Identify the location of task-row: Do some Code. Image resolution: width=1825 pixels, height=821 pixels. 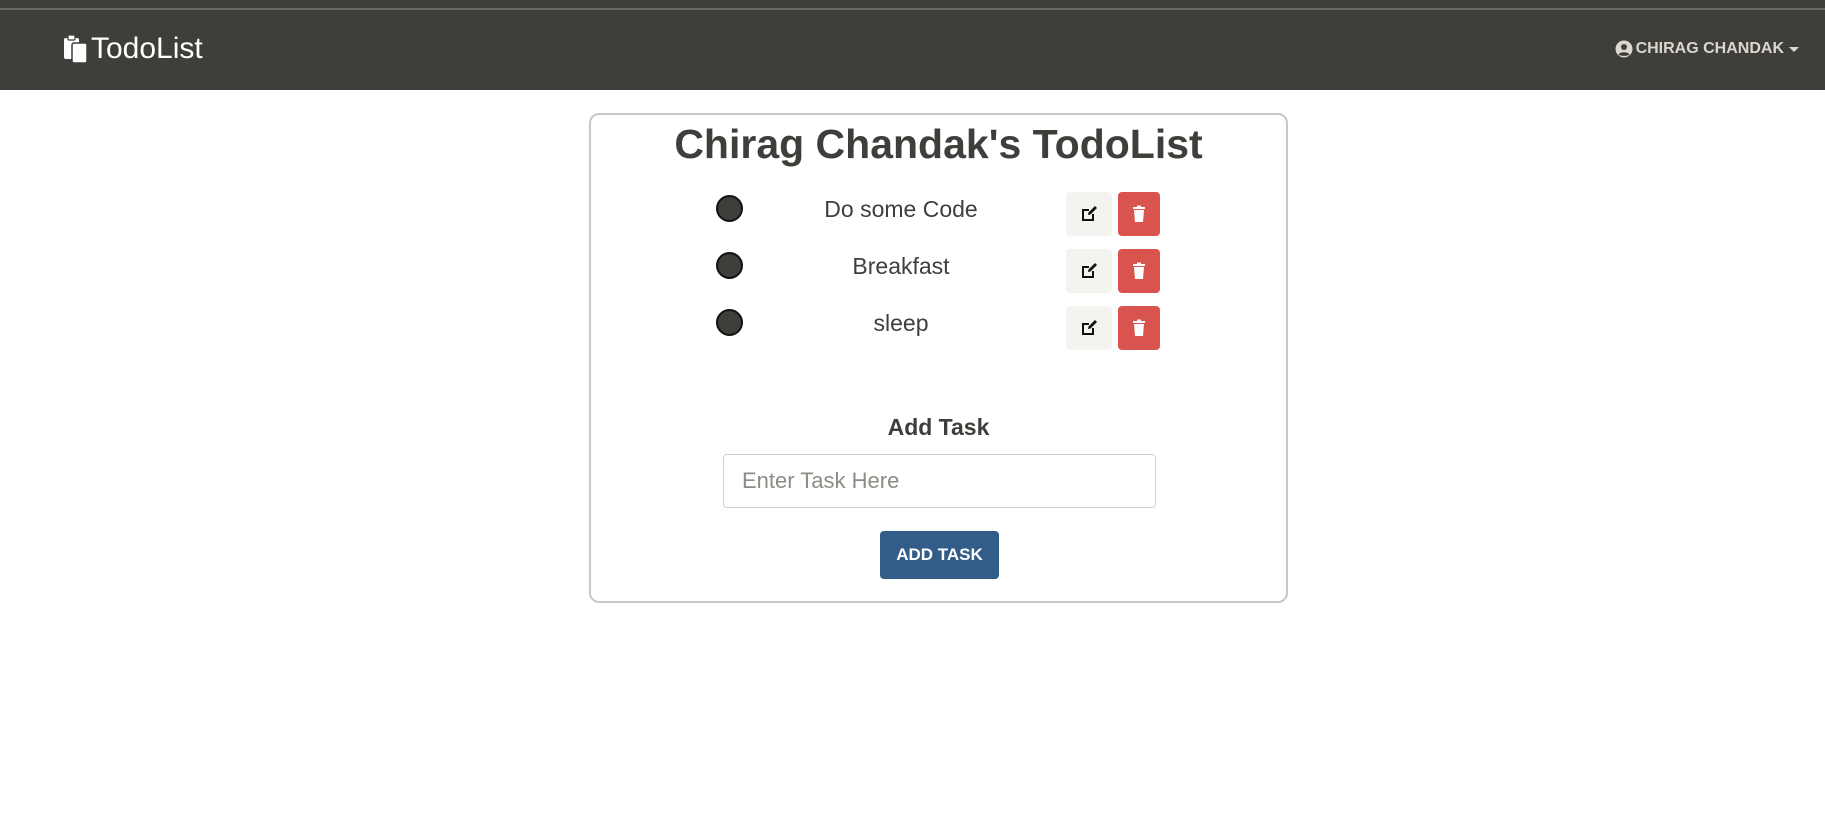
(938, 214).